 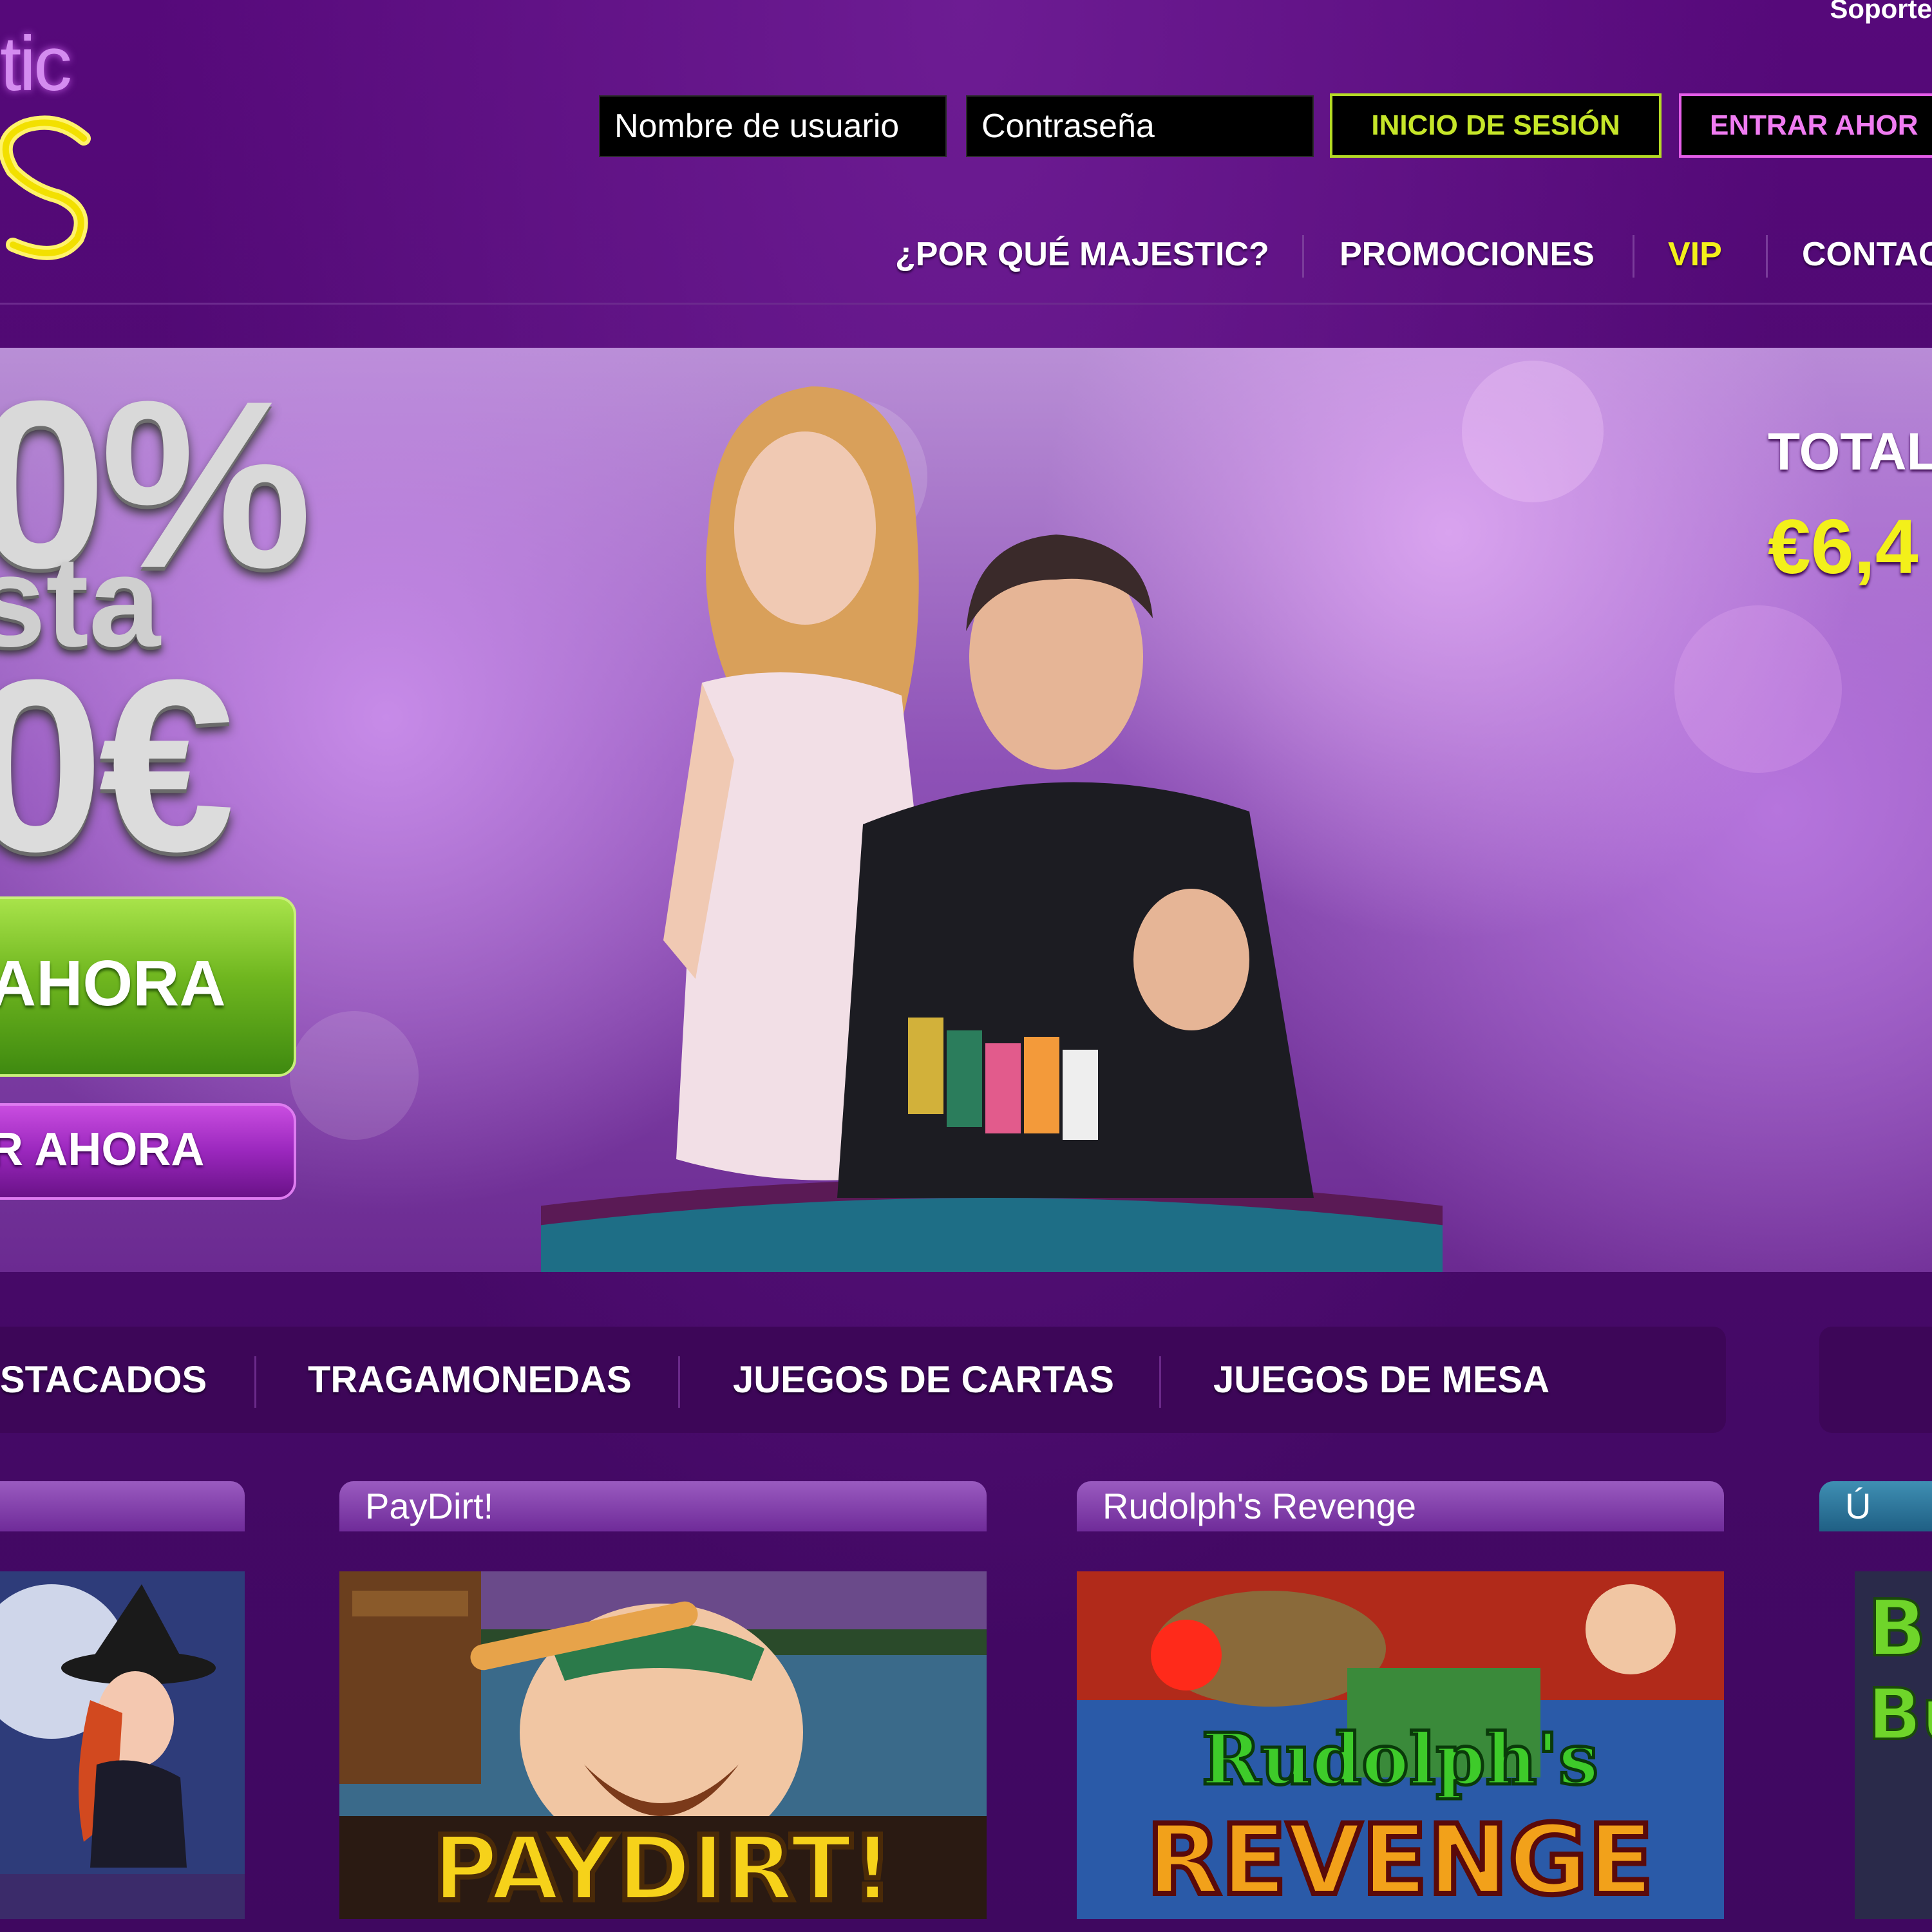 I want to click on game-thumbnail-icon: B Bu, so click(x=1894, y=1745).